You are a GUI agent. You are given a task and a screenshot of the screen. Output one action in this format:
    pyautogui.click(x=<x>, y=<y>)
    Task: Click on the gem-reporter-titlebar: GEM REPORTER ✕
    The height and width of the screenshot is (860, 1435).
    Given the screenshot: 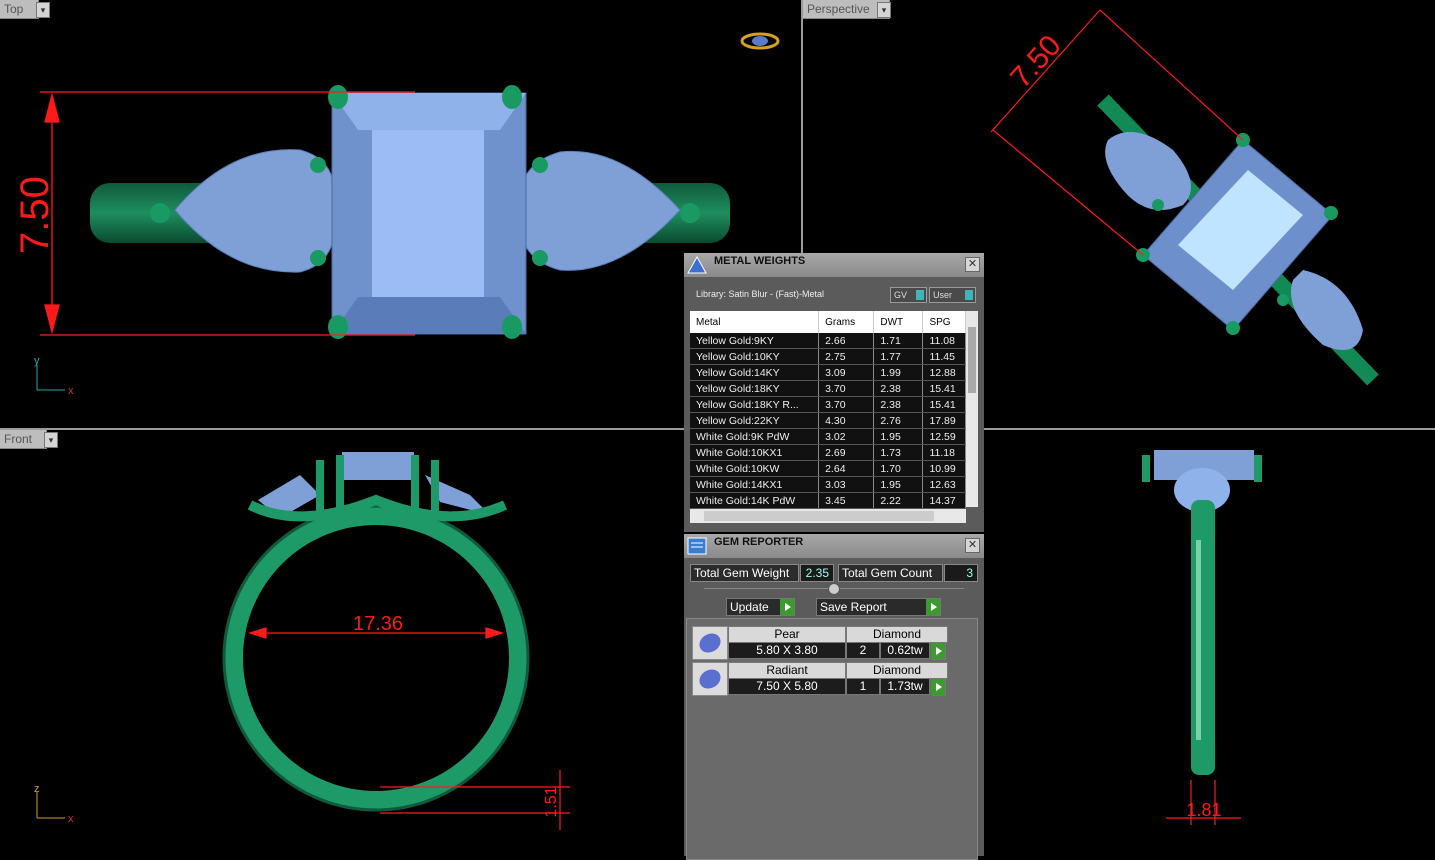 What is the action you would take?
    pyautogui.click(x=834, y=546)
    